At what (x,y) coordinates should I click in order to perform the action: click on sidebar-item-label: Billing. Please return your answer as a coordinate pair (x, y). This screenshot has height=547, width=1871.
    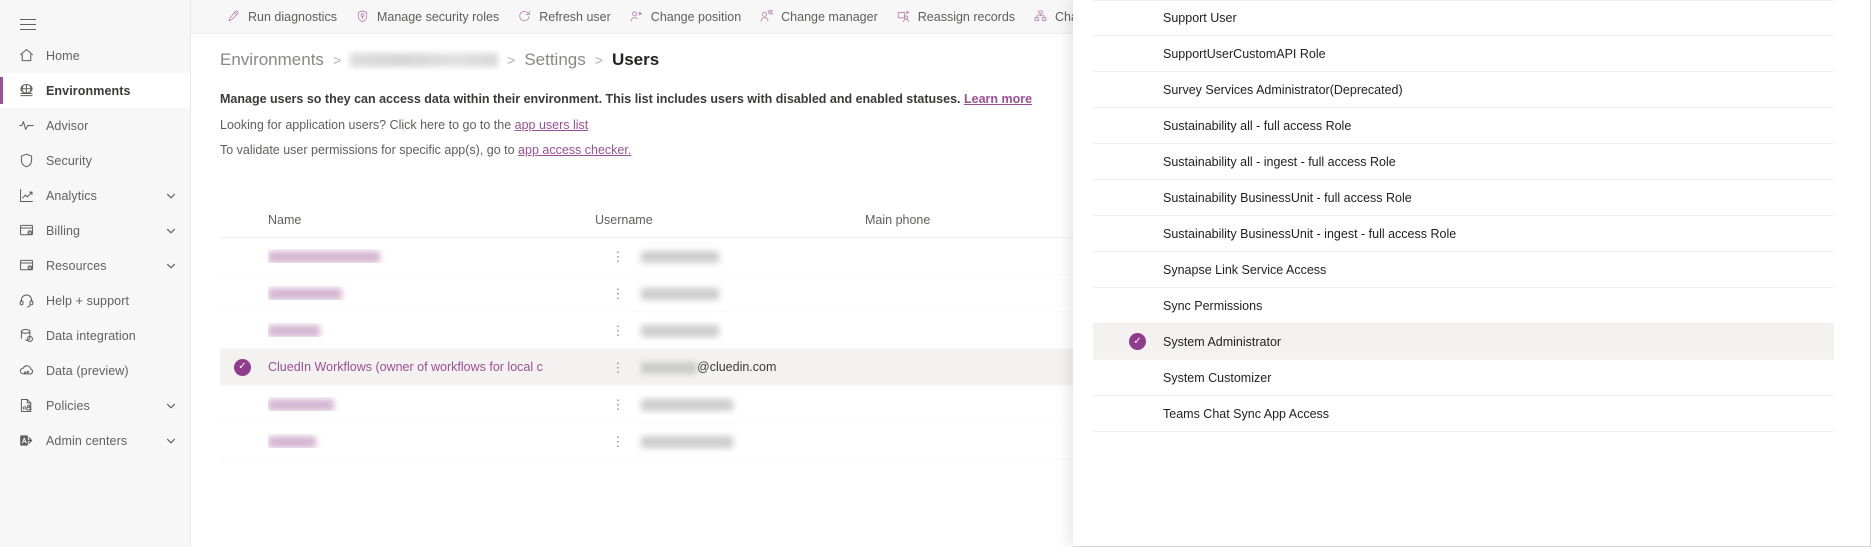
    Looking at the image, I should click on (63, 230).